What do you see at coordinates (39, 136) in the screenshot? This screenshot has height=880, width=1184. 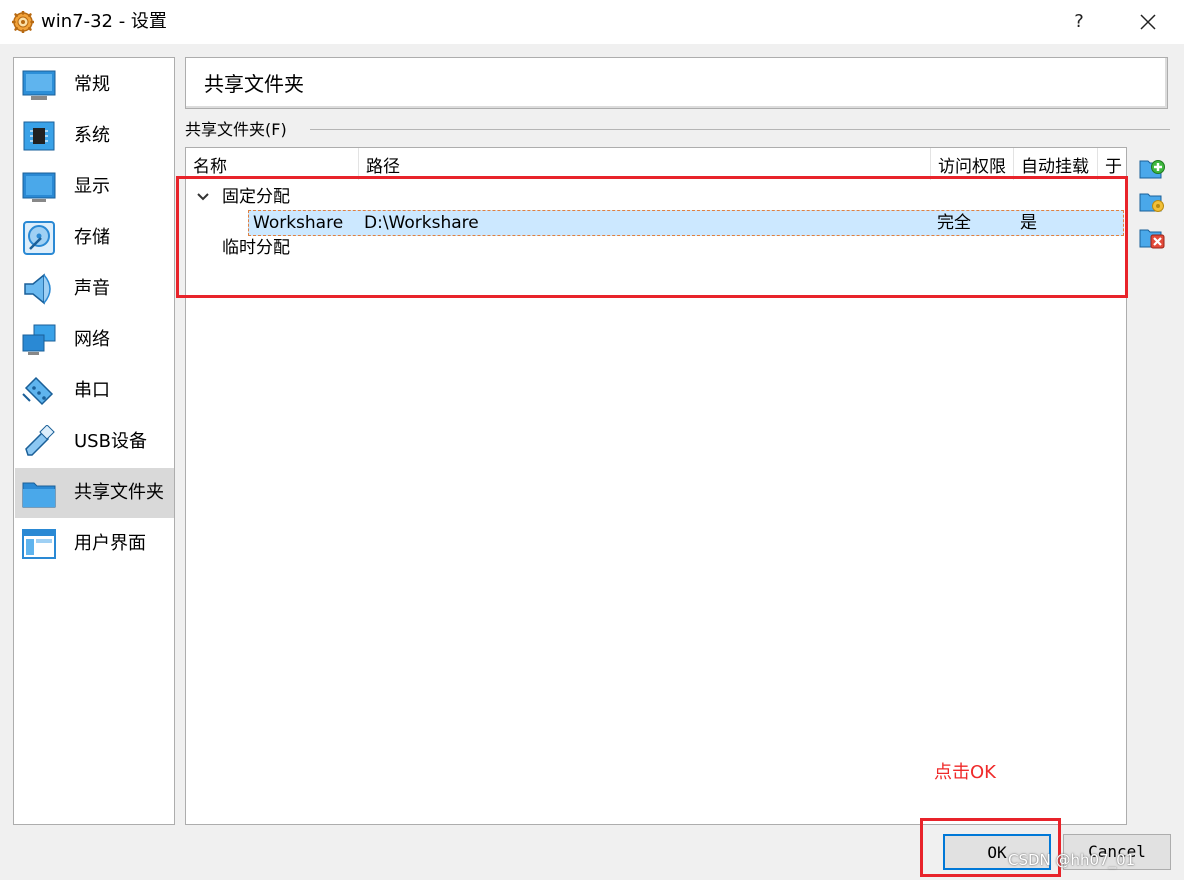 I see `chip-icon` at bounding box center [39, 136].